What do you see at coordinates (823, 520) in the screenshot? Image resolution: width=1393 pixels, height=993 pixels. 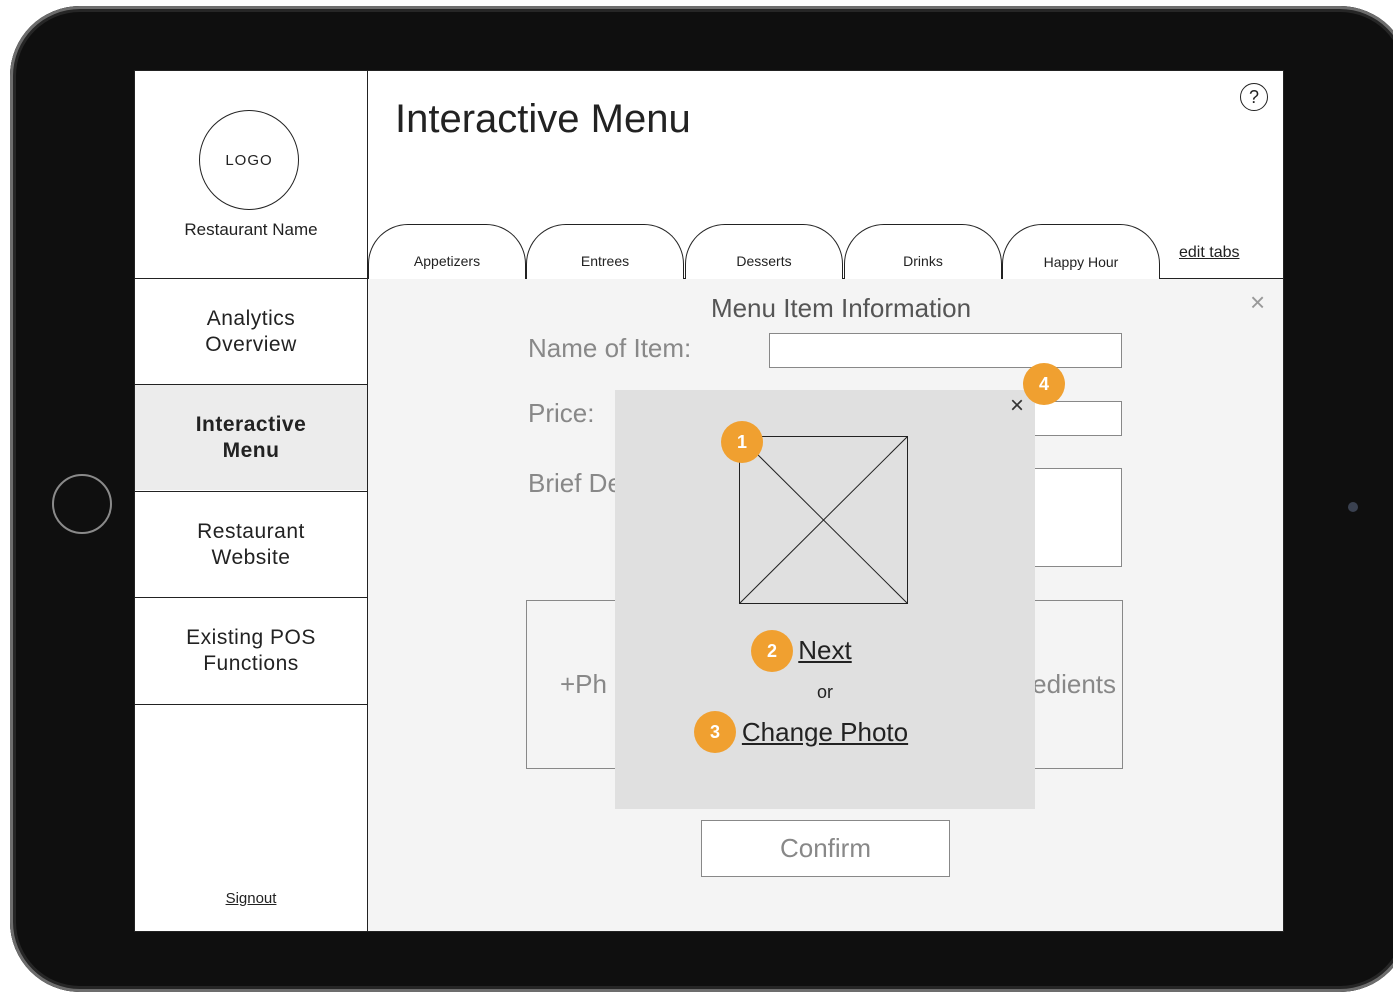 I see `photo-placeholder-image` at bounding box center [823, 520].